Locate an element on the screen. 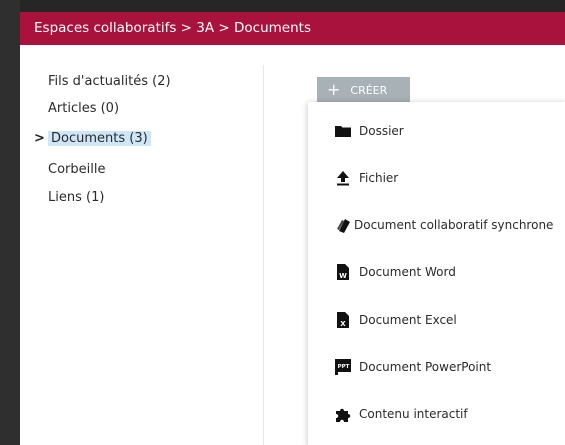 This screenshot has width=565, height=445. sidebar-item-label: Fils d'actualités (2) is located at coordinates (109, 81).